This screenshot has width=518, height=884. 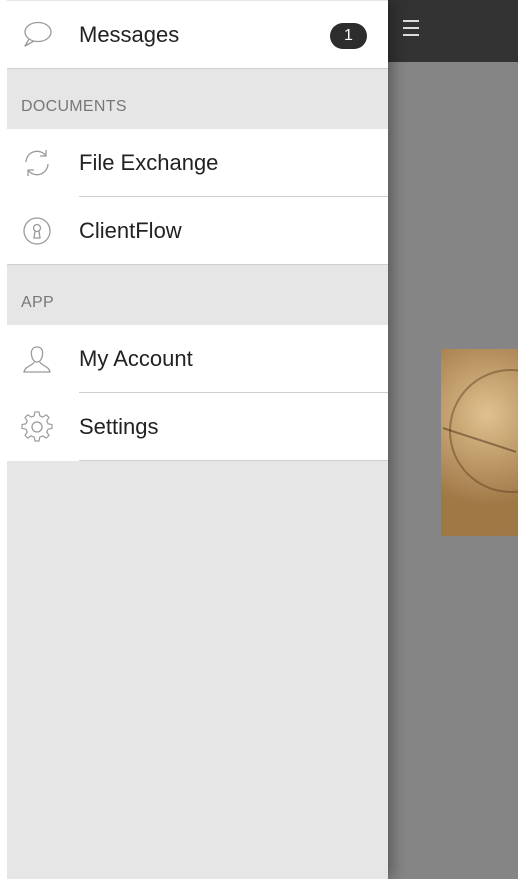 What do you see at coordinates (37, 231) in the screenshot?
I see `keyhole-icon` at bounding box center [37, 231].